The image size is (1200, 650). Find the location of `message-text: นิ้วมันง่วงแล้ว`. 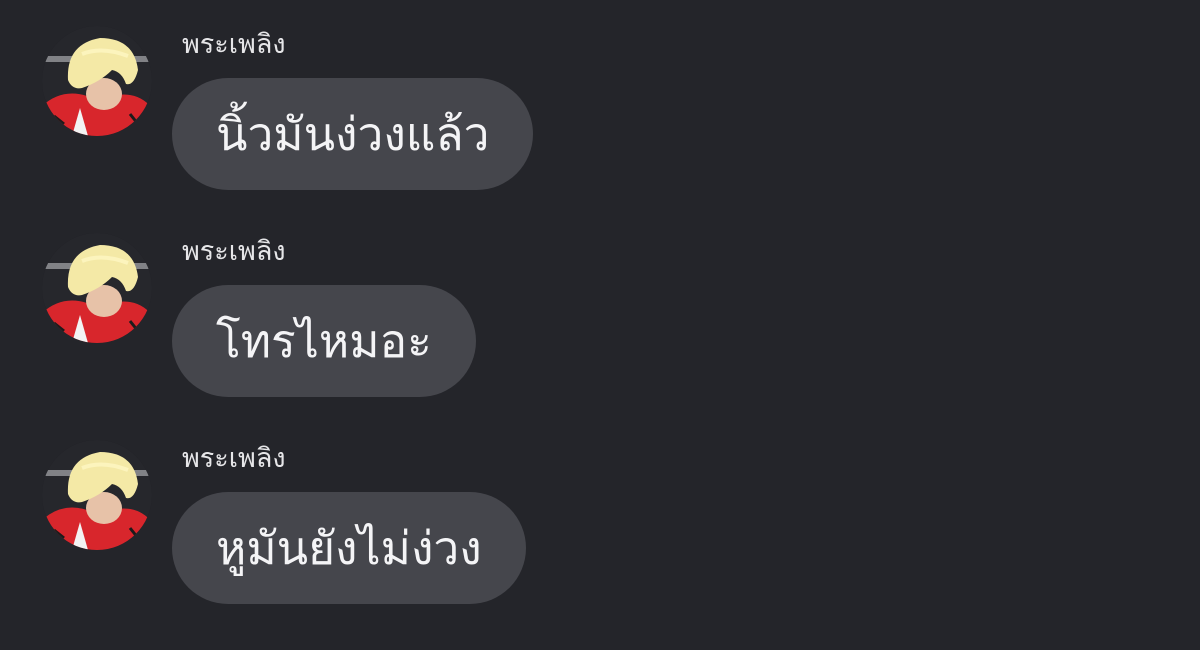

message-text: นิ้วมันง่วงแล้ว is located at coordinates (353, 134).